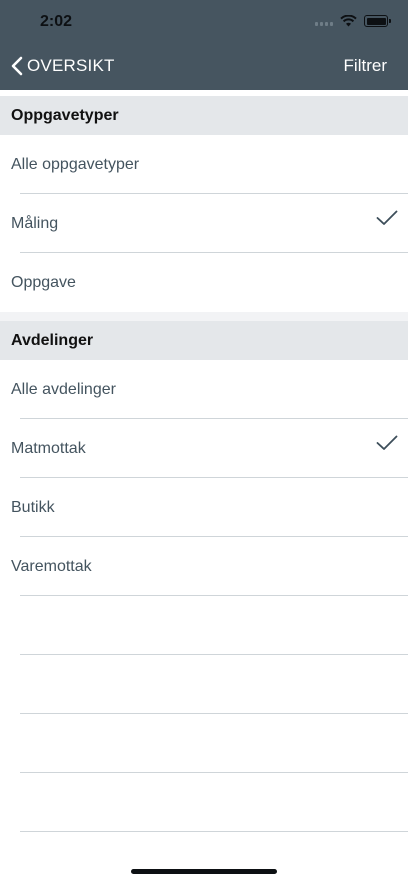 This screenshot has height=883, width=408. Describe the element at coordinates (51, 566) in the screenshot. I see `list-item-label: Varemottak` at that location.